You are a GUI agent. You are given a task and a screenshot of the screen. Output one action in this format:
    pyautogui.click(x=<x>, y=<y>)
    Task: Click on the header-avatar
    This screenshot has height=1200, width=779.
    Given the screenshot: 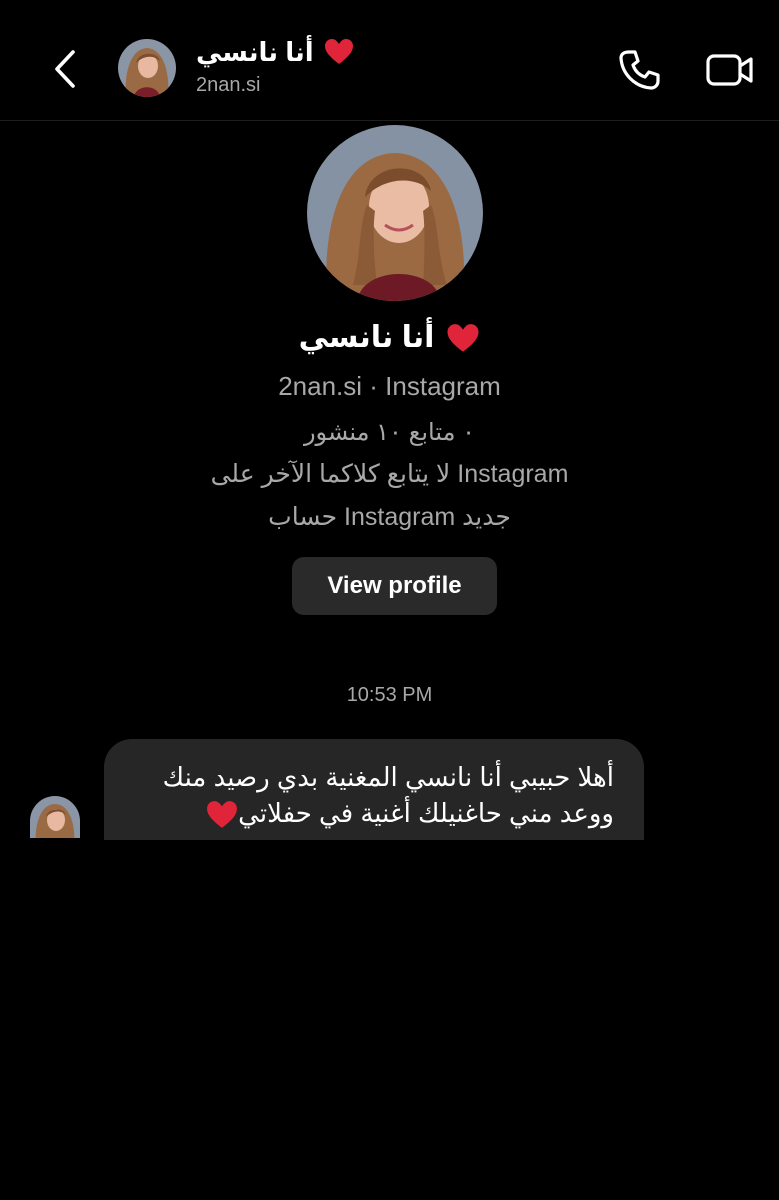 What is the action you would take?
    pyautogui.click(x=147, y=68)
    